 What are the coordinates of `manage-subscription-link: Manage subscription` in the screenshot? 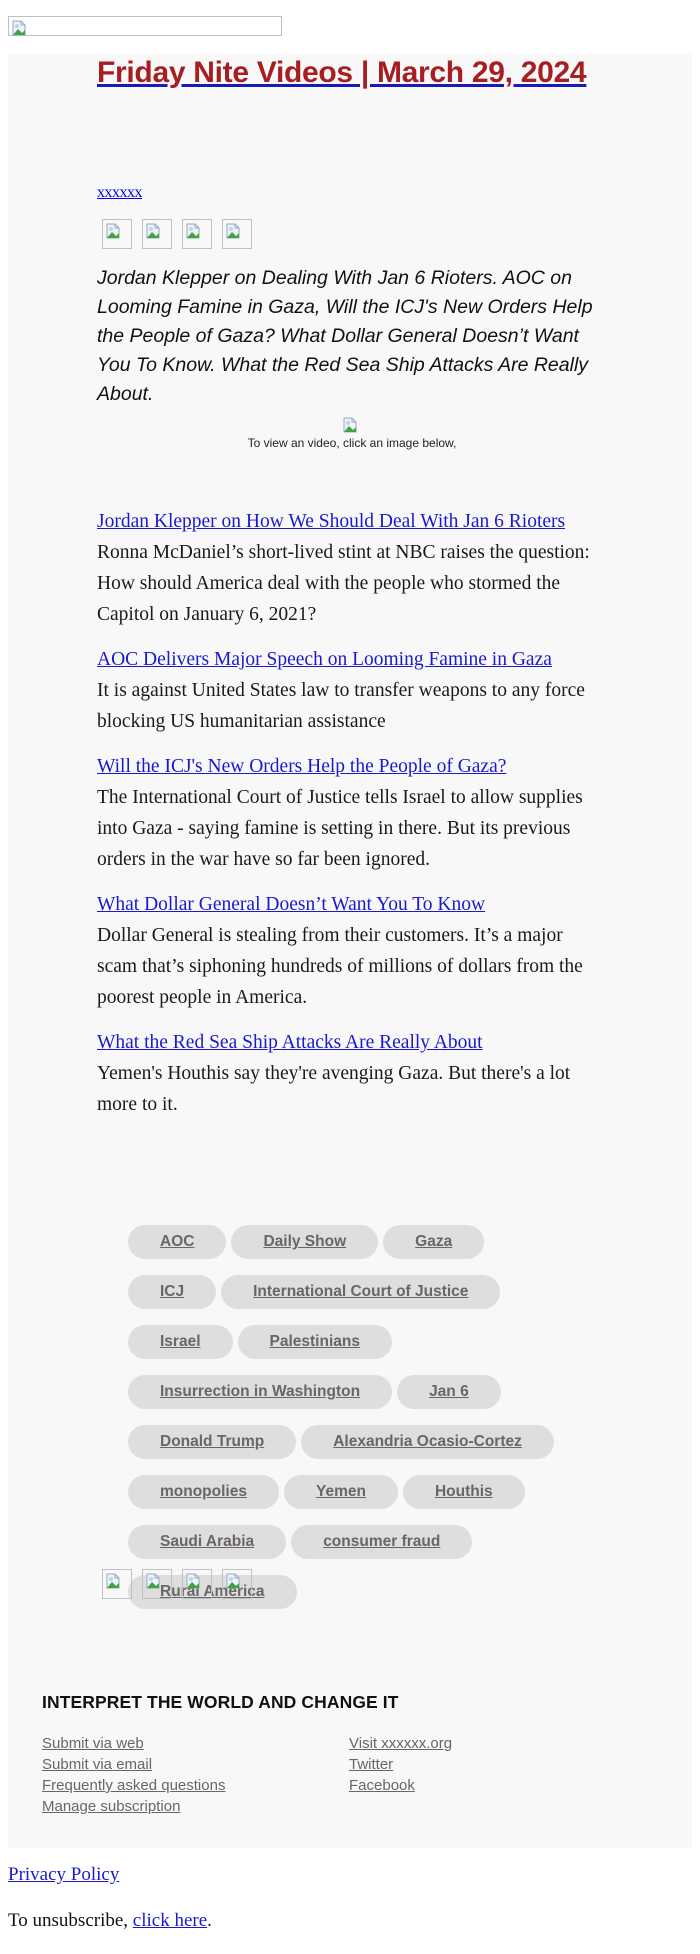 It's located at (195, 1806).